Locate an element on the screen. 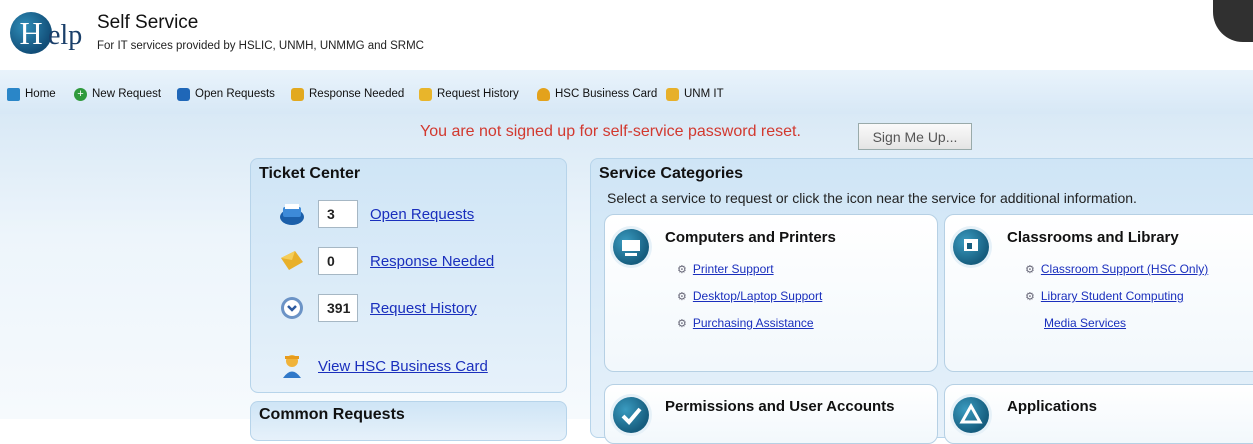  nav-home: Home is located at coordinates (31, 94).